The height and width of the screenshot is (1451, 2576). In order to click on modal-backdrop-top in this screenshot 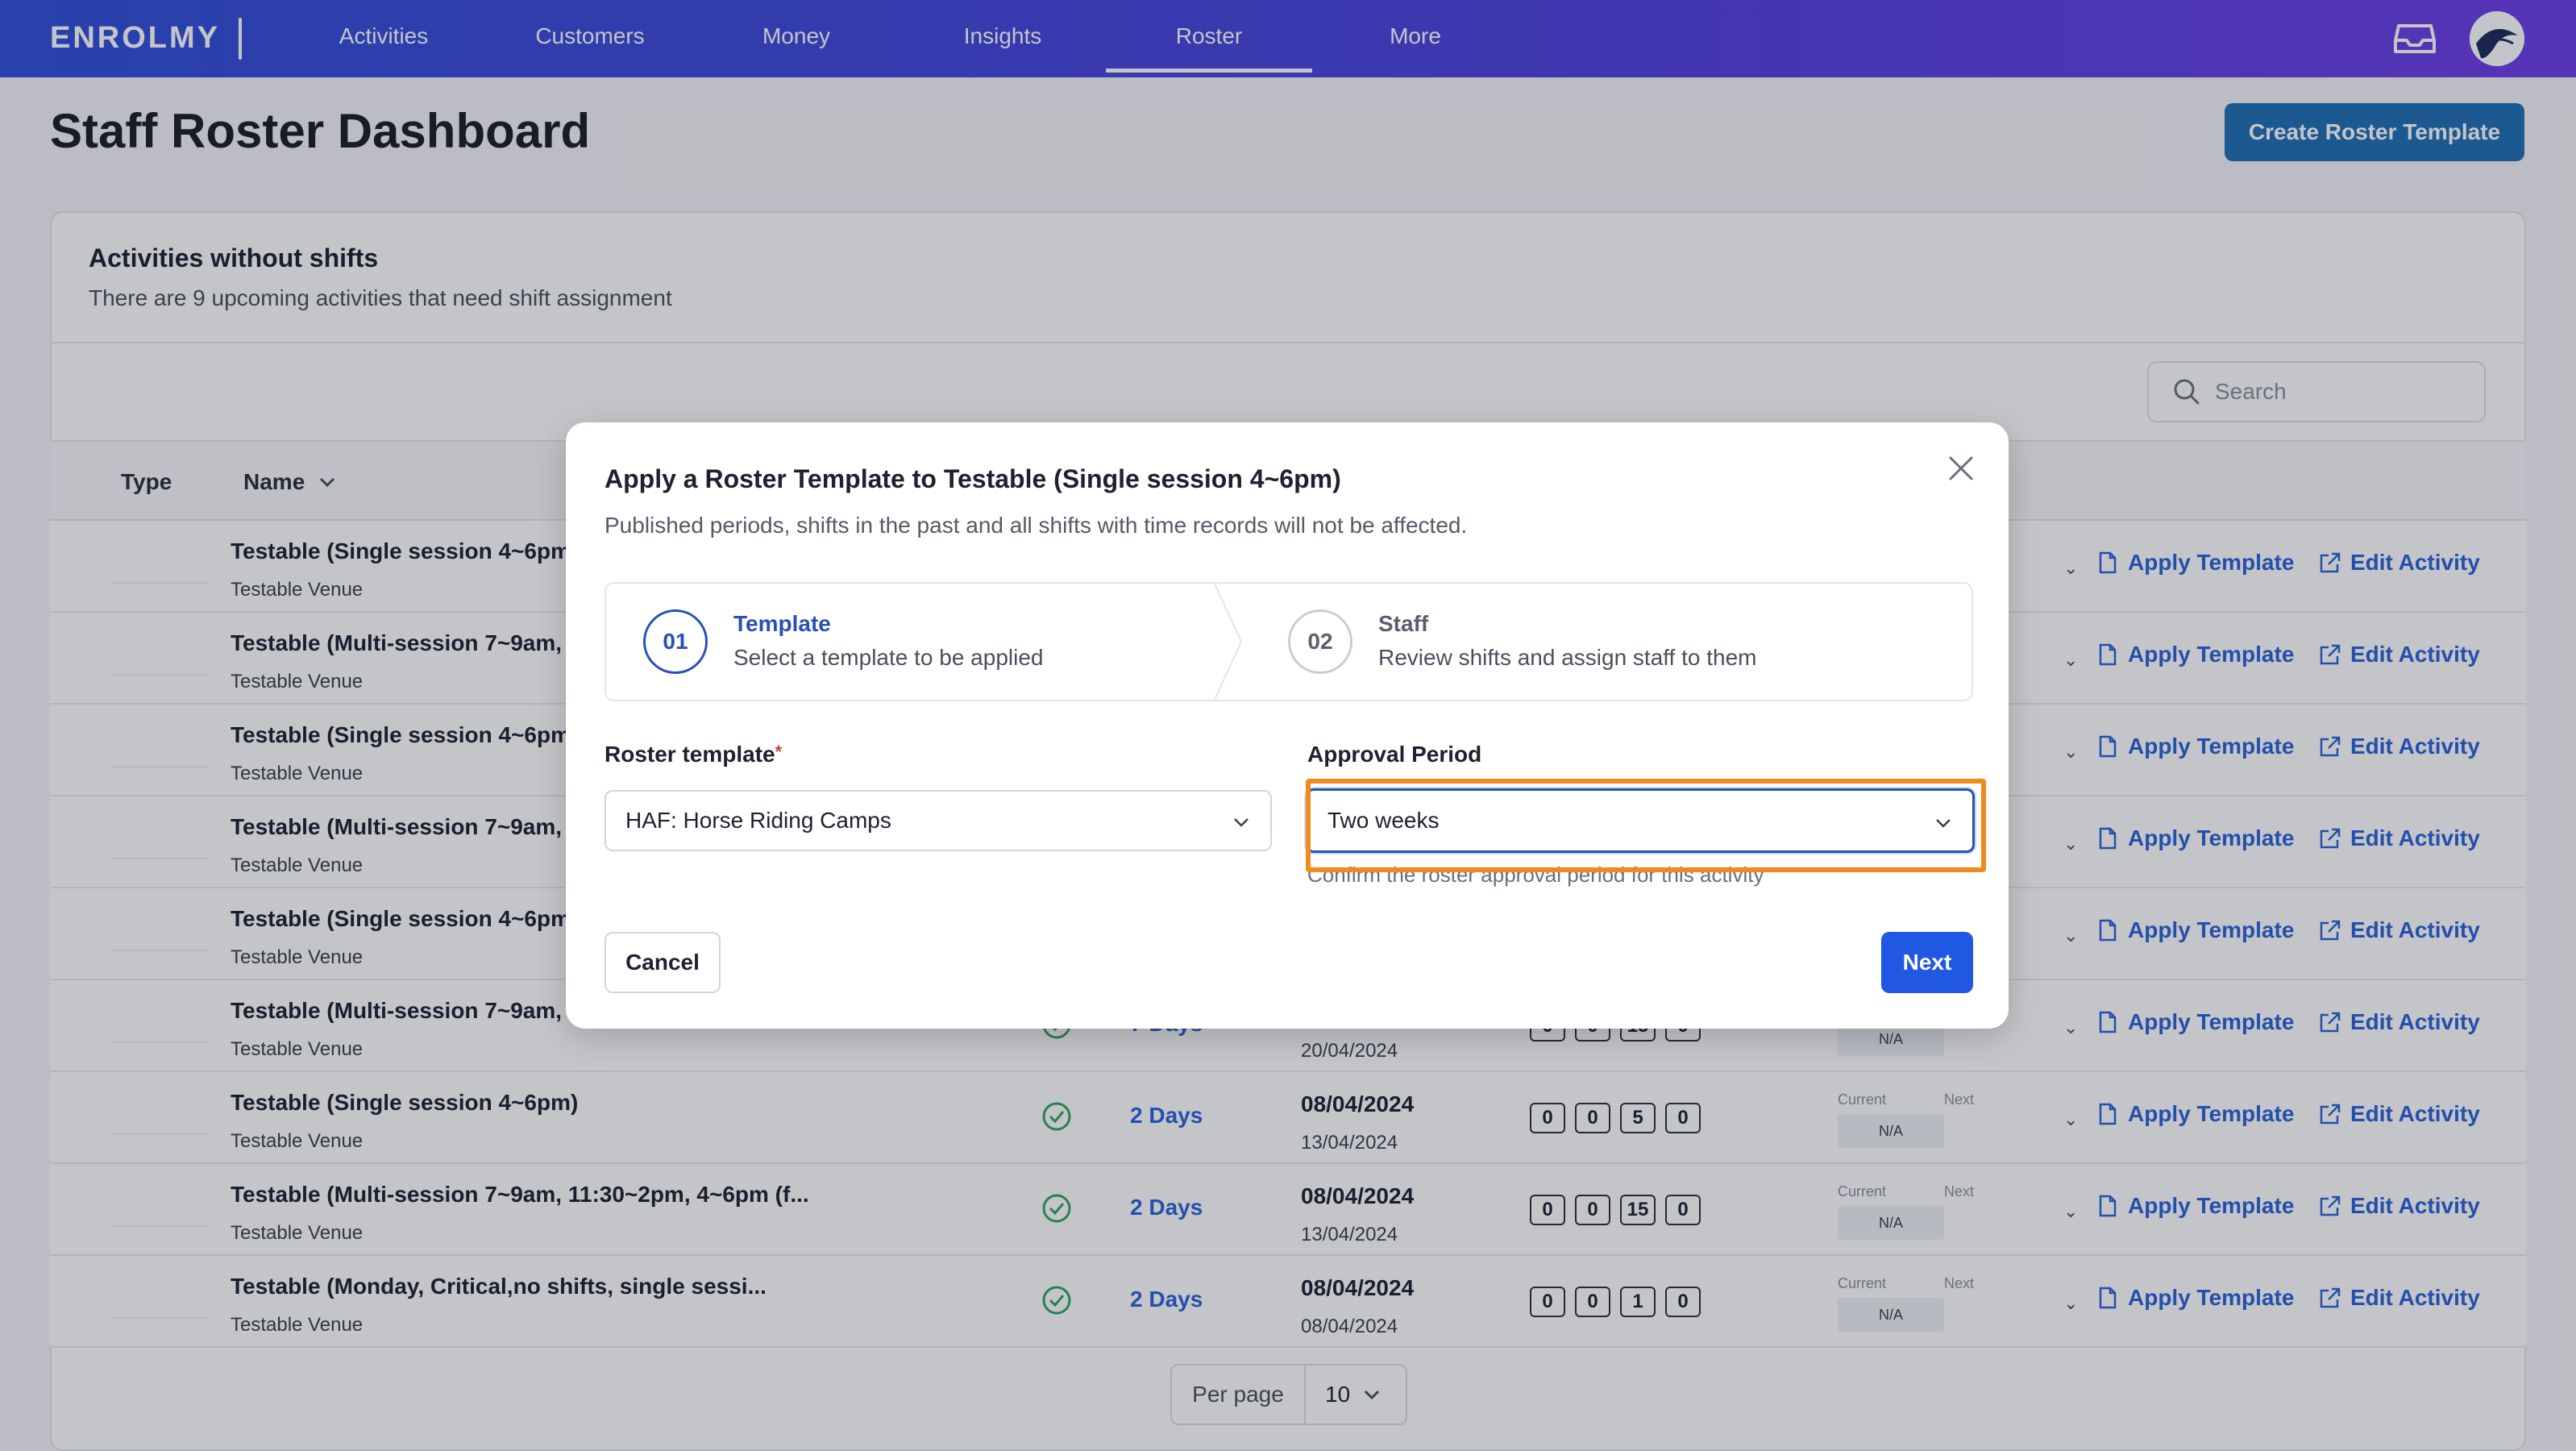, I will do `click(1288, 38)`.